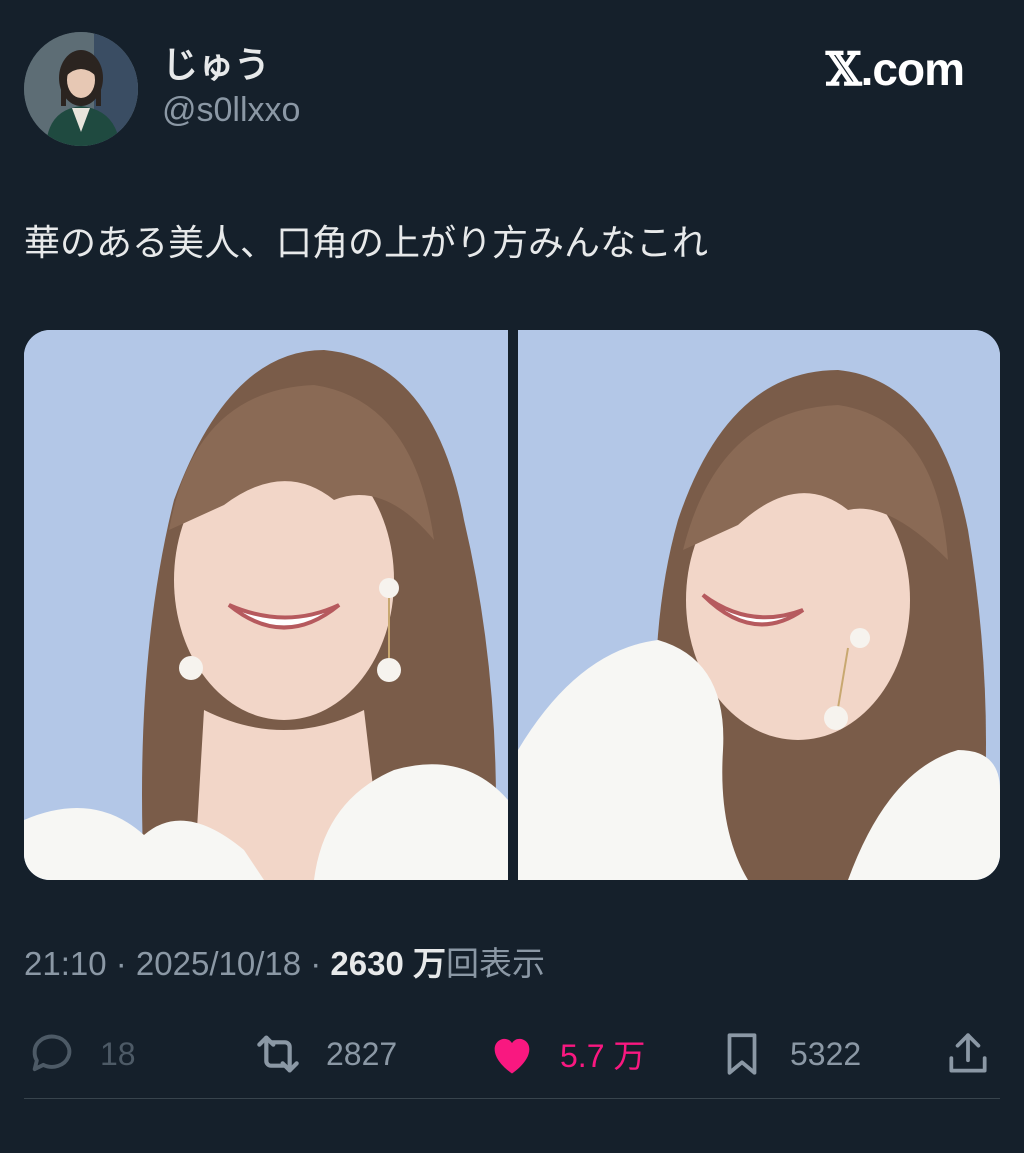 This screenshot has width=1024, height=1153. I want to click on tweet-meta: 21:10 · 2025/10/18 · 2630 万回表示, so click(284, 964).